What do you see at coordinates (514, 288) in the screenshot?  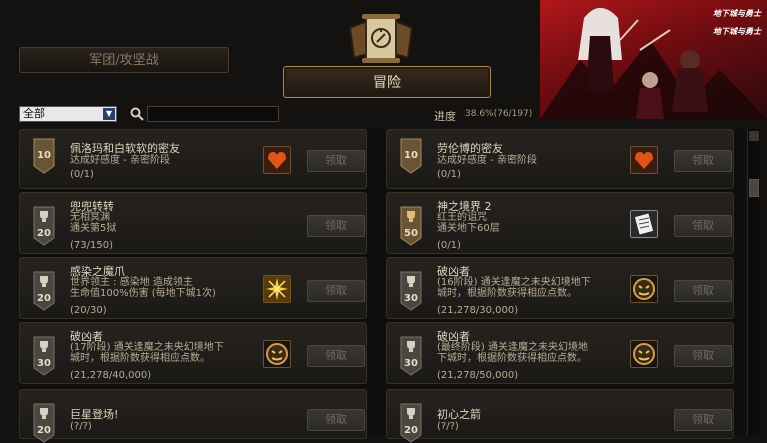 I see `achievement-desc: (16阶段) 通关逢魔之未央幻境地下 城时，根据阶数获得相应点数。` at bounding box center [514, 288].